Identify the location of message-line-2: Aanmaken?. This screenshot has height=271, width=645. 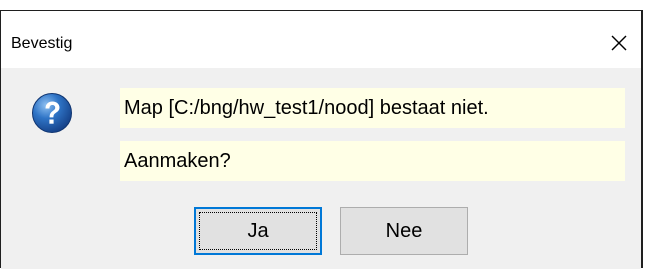
(372, 161).